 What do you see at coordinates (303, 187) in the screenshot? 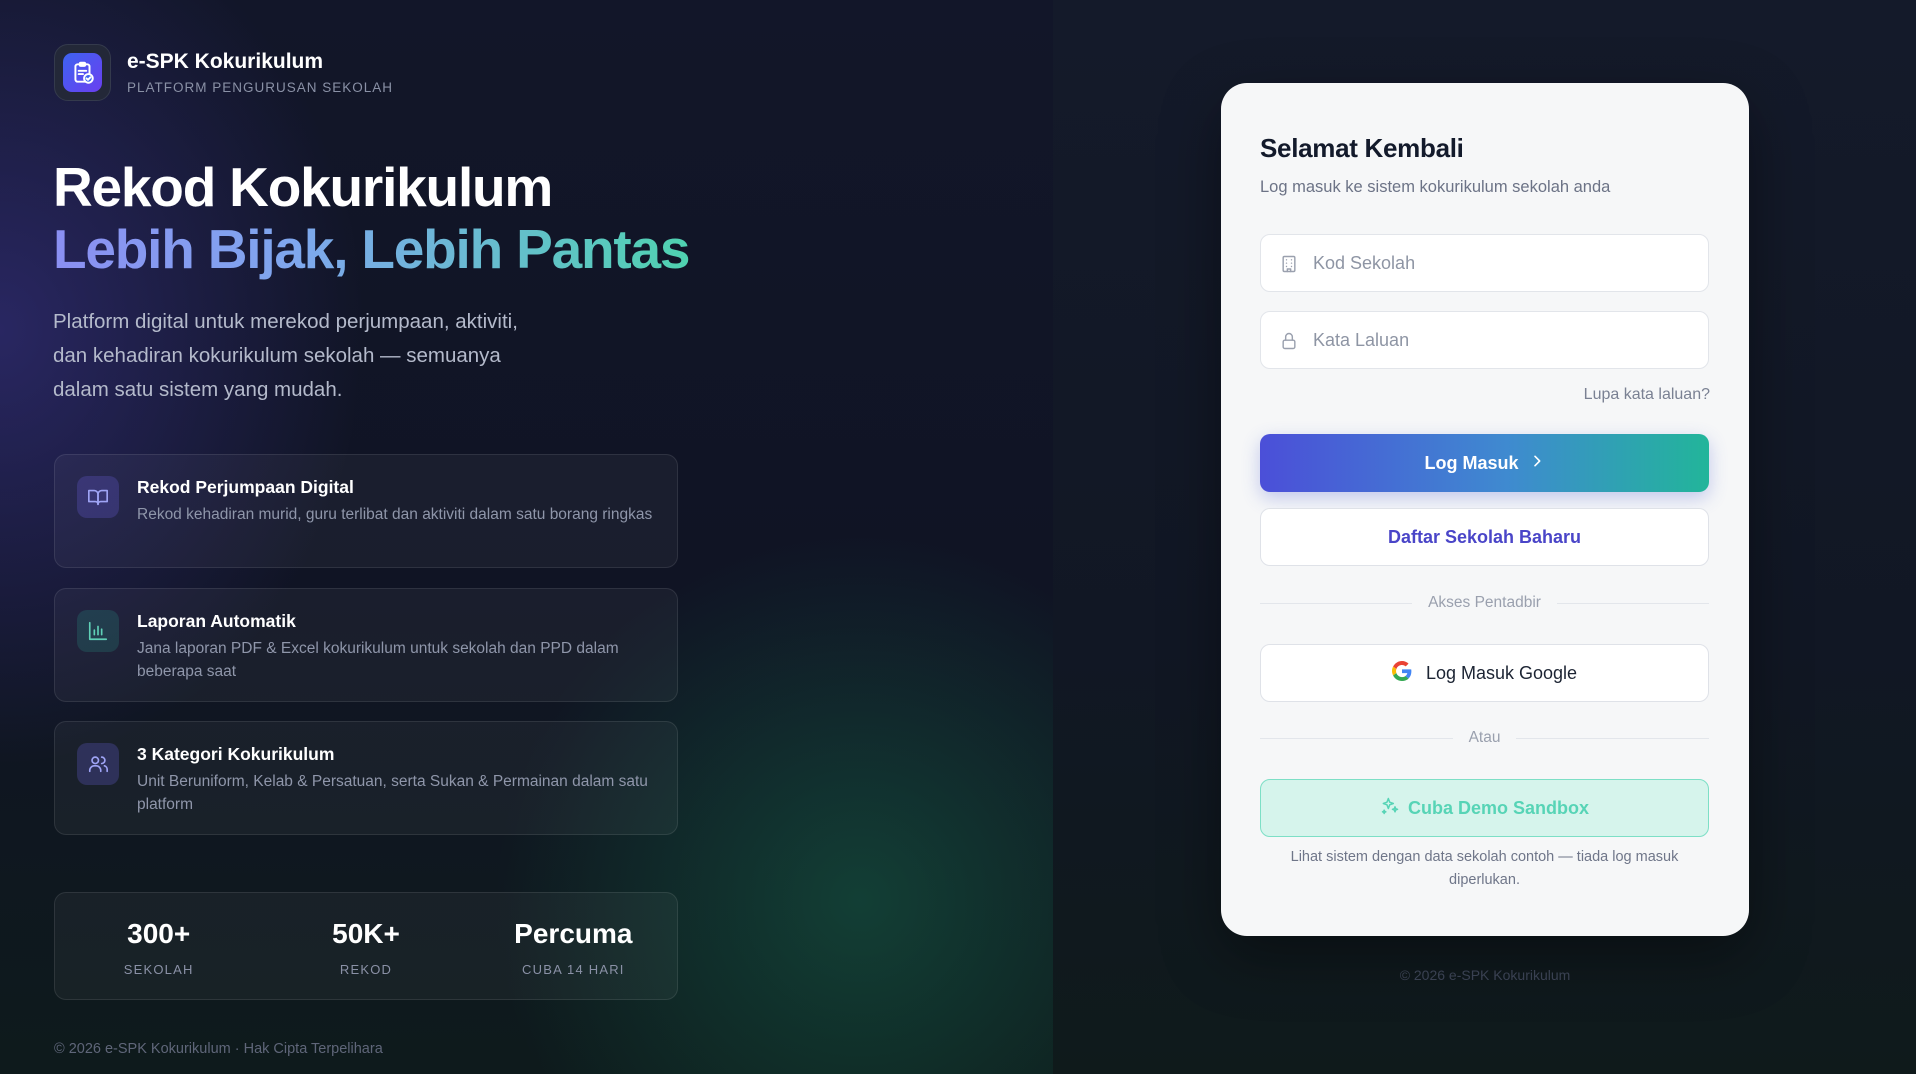
I see `hero-title-line1: Rekod Kokurikulum` at bounding box center [303, 187].